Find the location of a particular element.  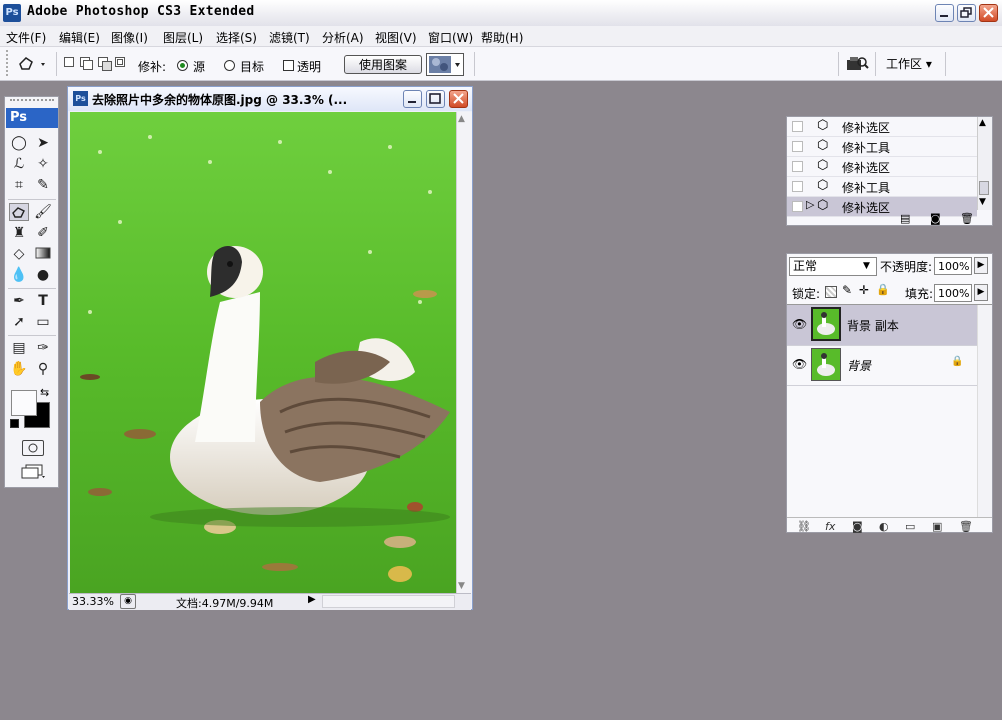

transparent-checkbox is located at coordinates (288, 65).